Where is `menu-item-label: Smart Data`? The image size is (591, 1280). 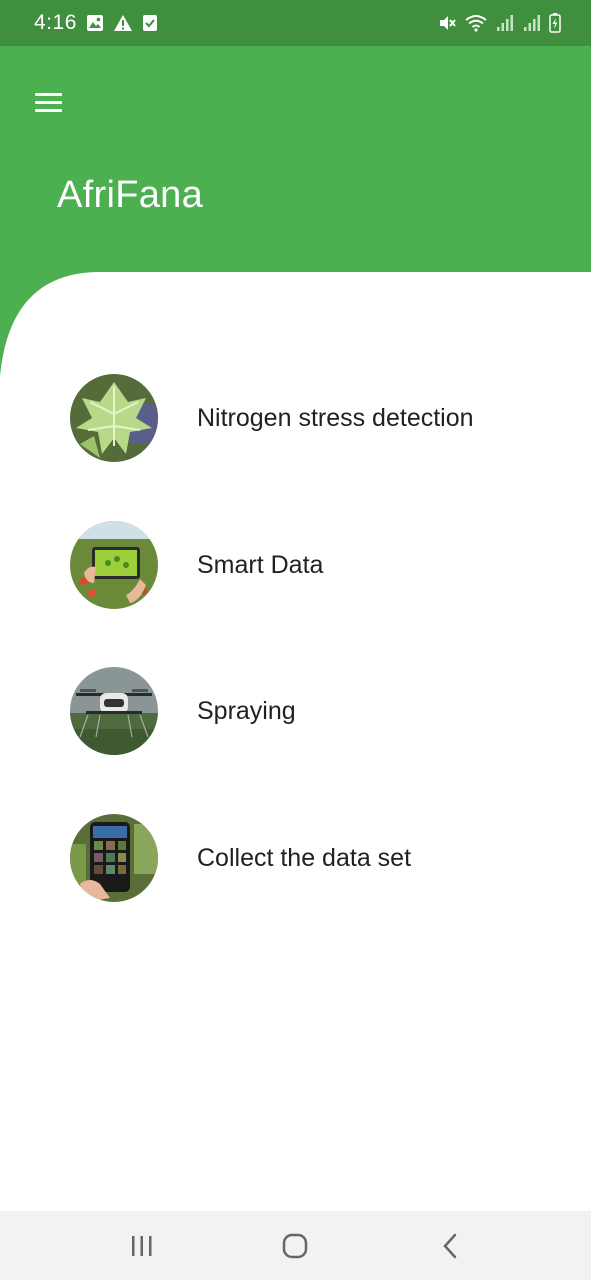 menu-item-label: Smart Data is located at coordinates (260, 564).